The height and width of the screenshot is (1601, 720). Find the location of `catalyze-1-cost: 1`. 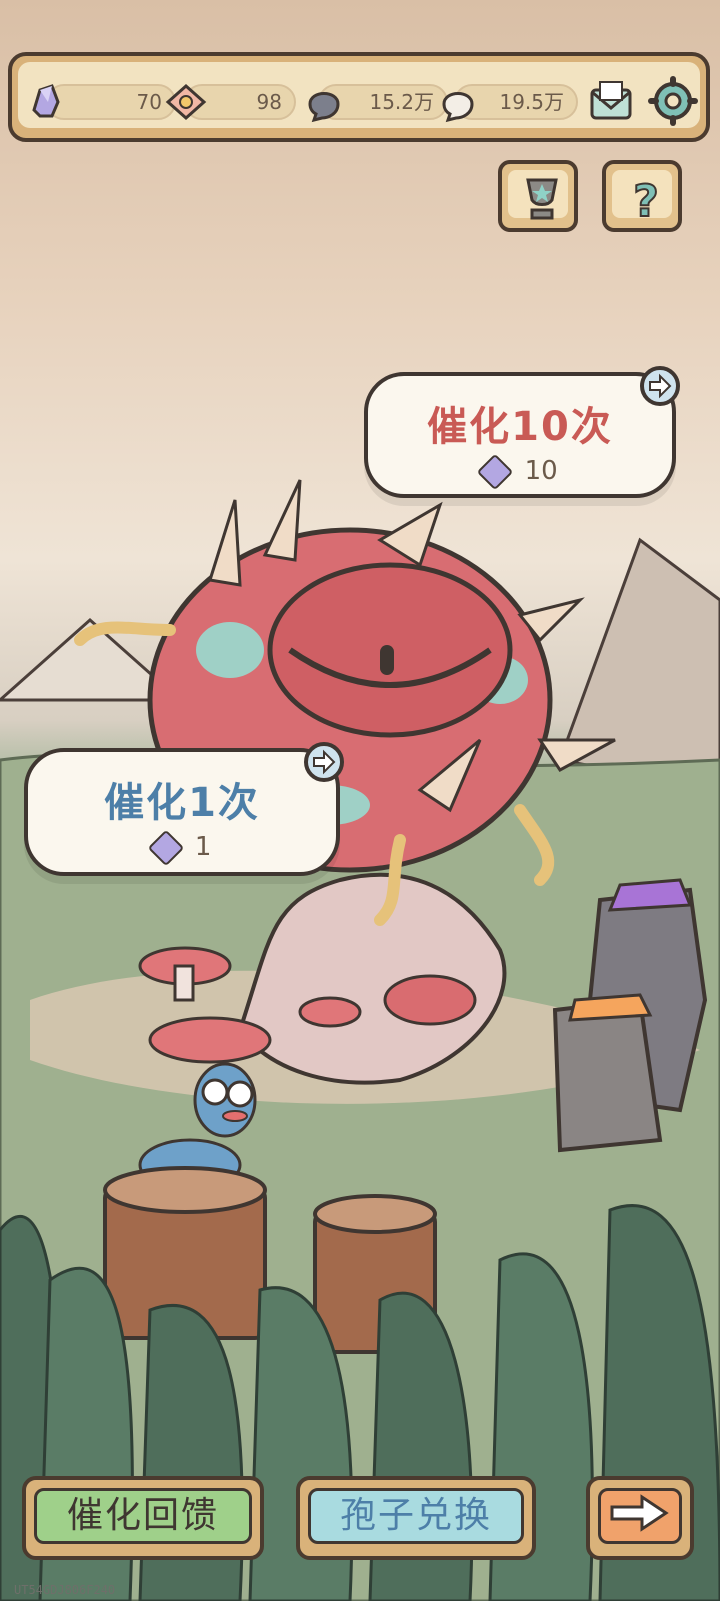

catalyze-1-cost: 1 is located at coordinates (203, 847).